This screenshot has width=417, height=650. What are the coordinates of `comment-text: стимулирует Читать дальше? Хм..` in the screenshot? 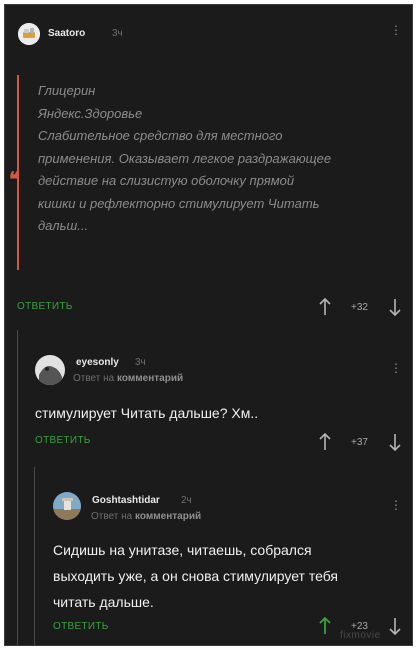 It's located at (147, 413).